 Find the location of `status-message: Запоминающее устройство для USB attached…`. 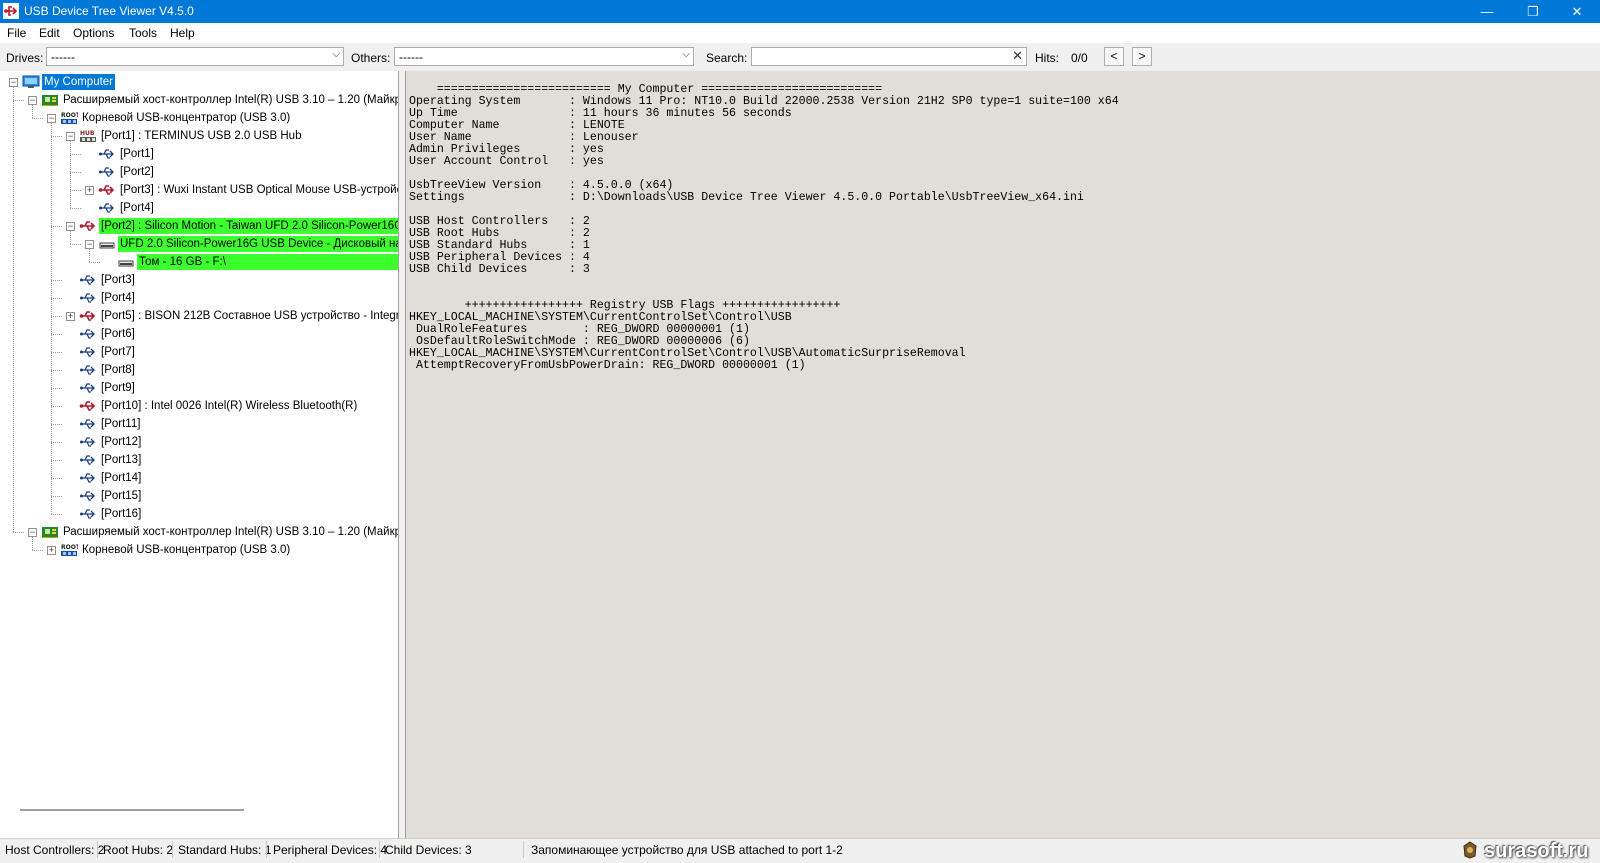

status-message: Запоминающее устройство для USB attached… is located at coordinates (687, 850).